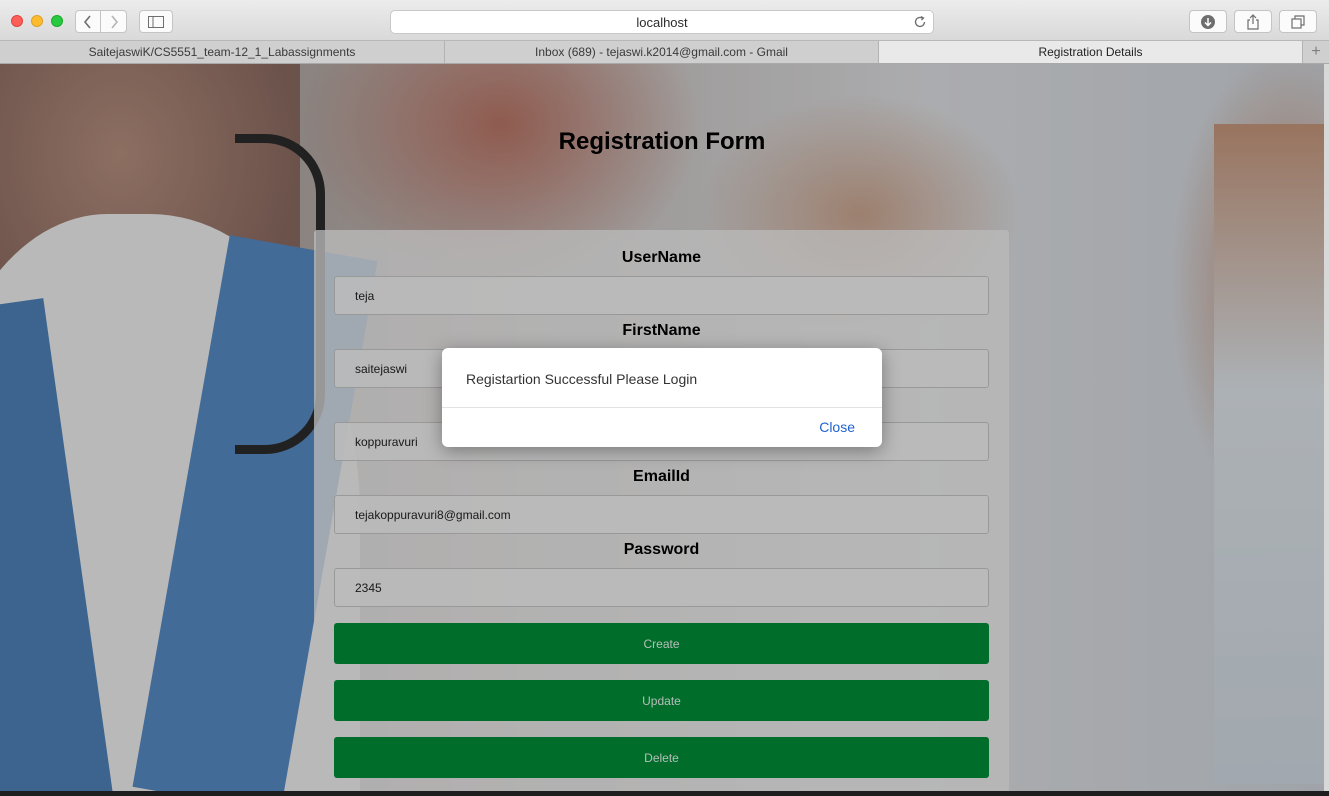  What do you see at coordinates (1316, 52) in the screenshot?
I see `new-tab-button: +` at bounding box center [1316, 52].